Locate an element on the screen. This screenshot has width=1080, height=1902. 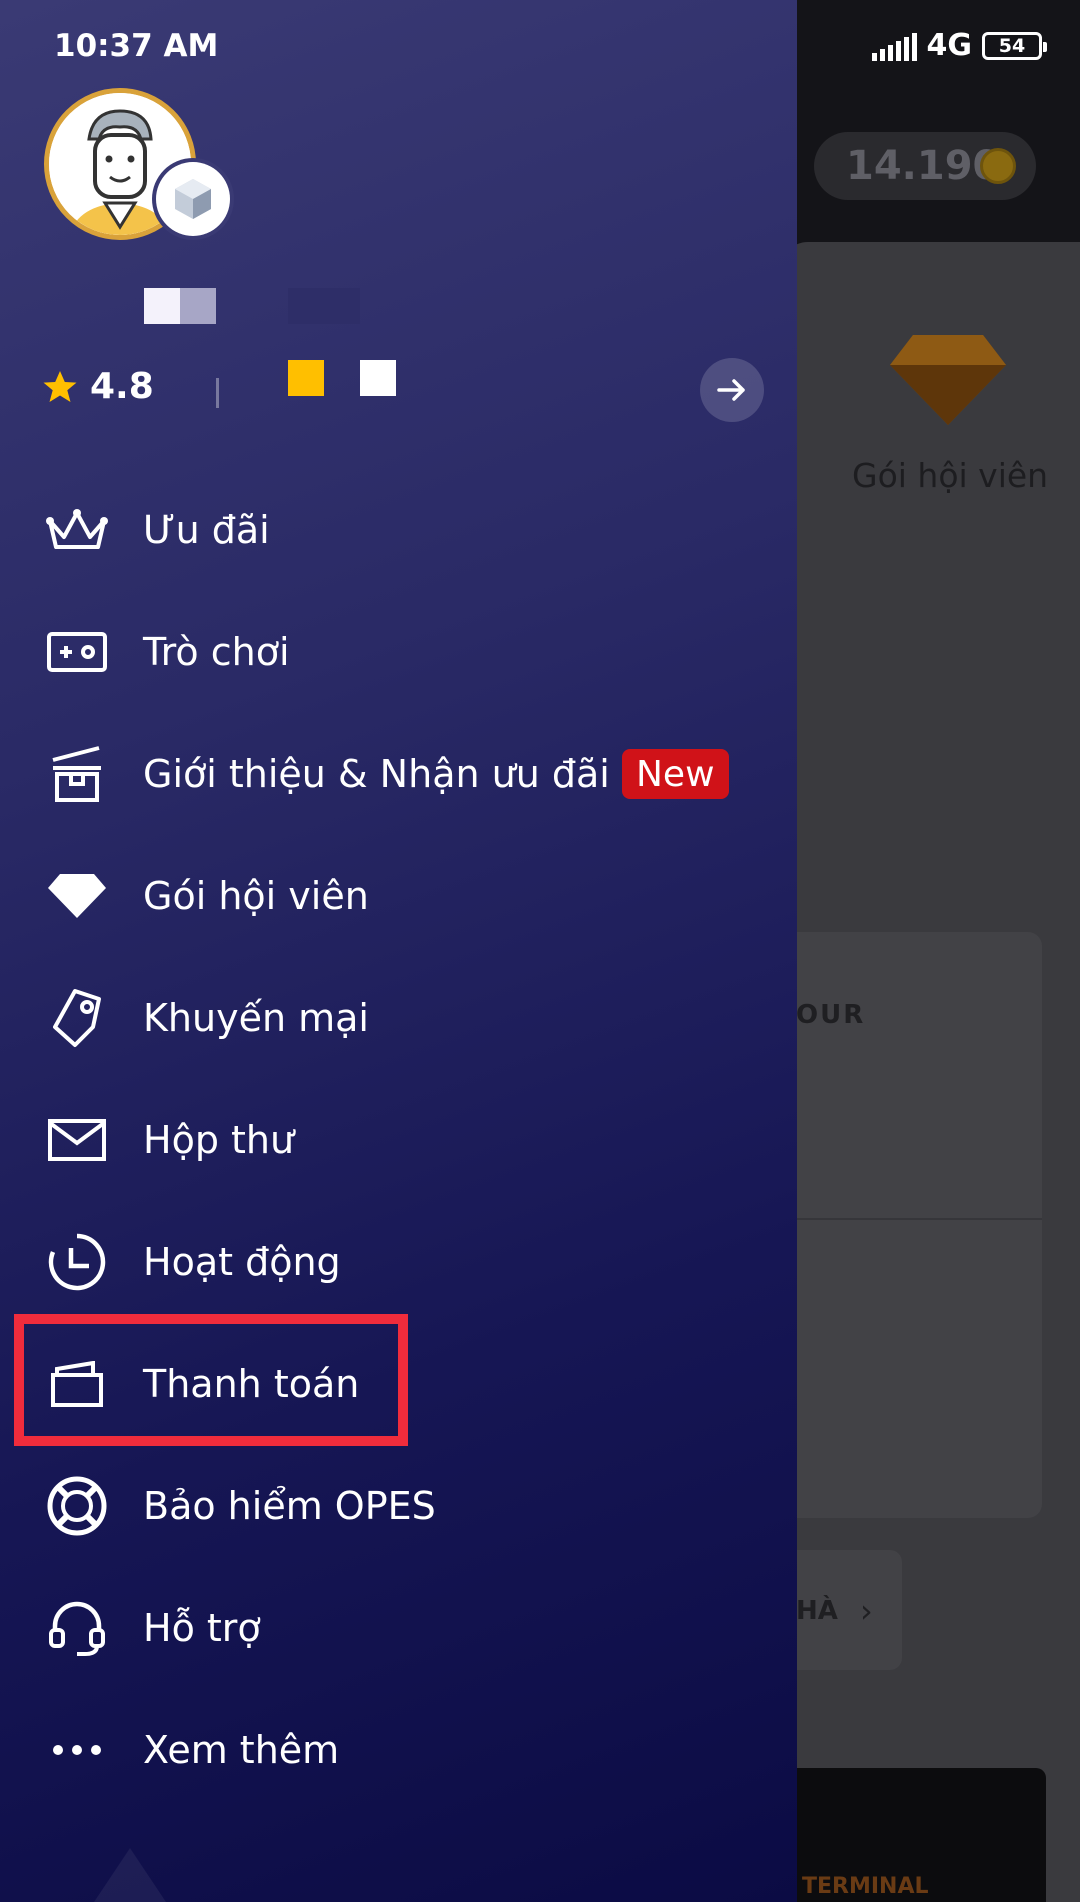
menu-item-hoat-dong: Hoạt động is located at coordinates (398, 1262).